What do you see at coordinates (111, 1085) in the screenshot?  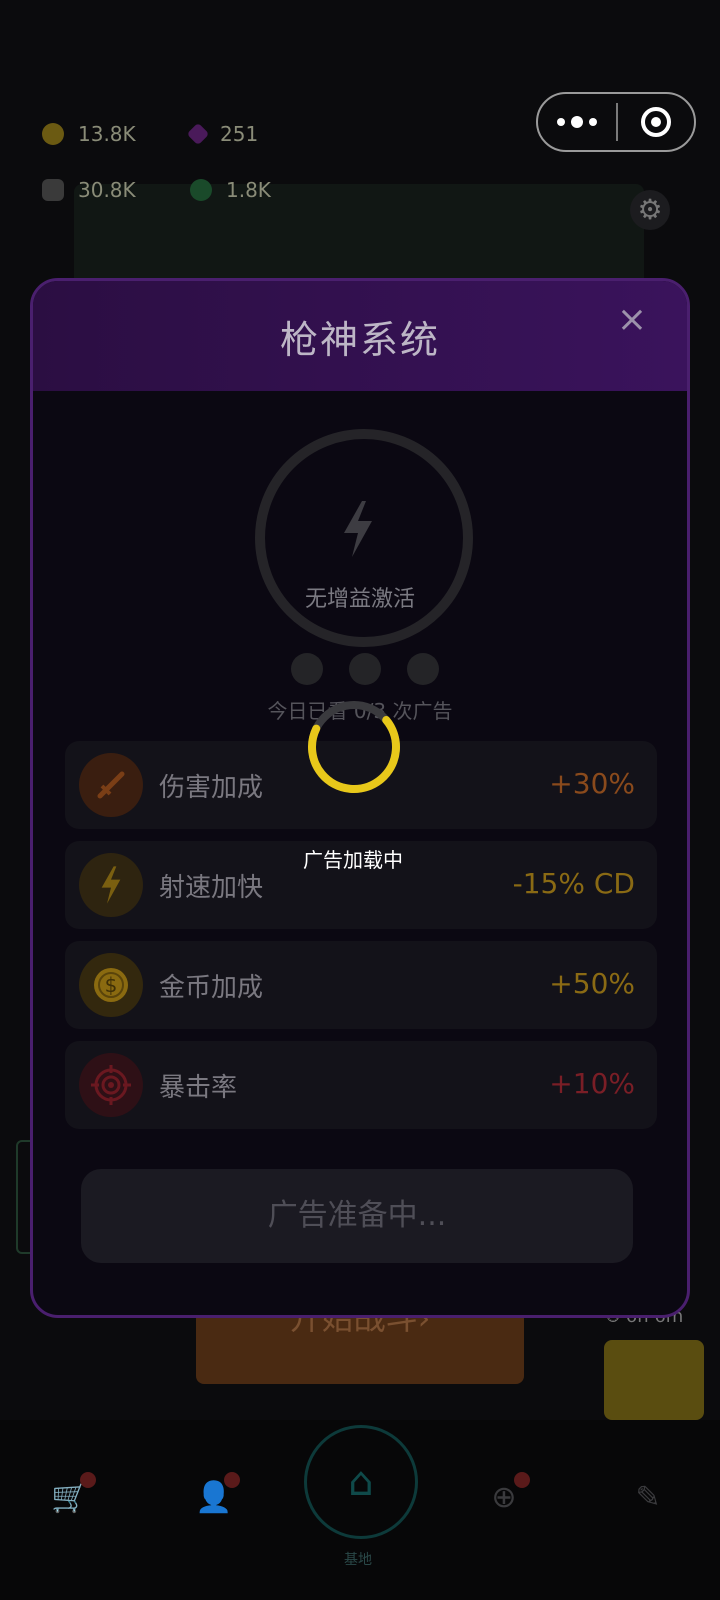 I see `target-icon` at bounding box center [111, 1085].